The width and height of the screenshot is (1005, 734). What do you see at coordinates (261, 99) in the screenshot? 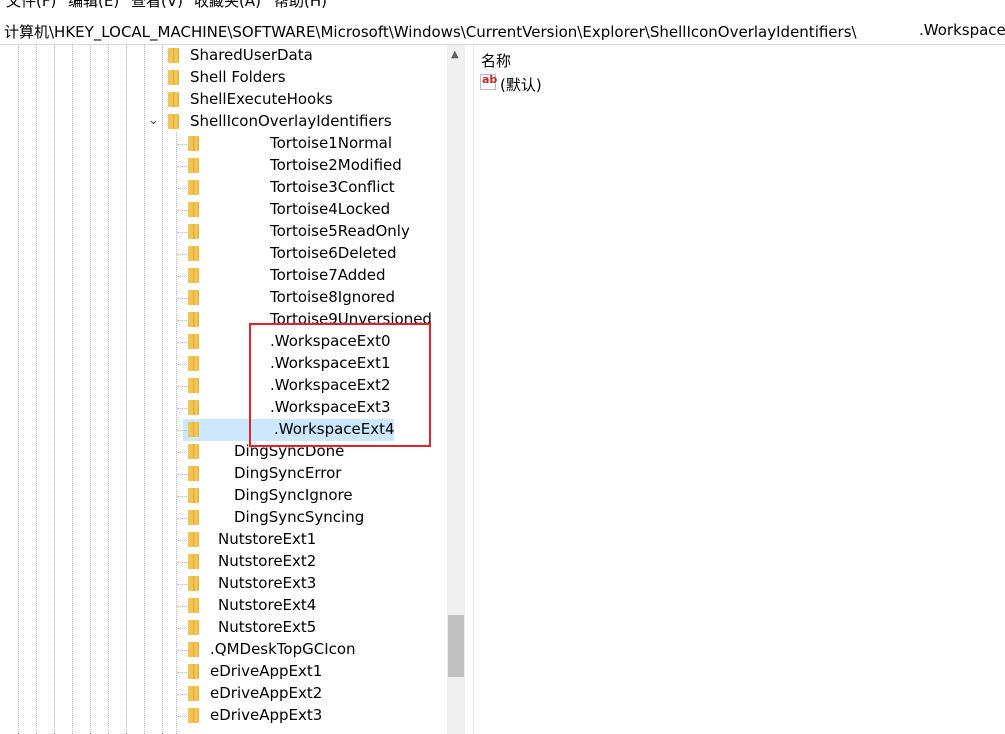
I see `tree-item-label: ShellExecuteHooks` at bounding box center [261, 99].